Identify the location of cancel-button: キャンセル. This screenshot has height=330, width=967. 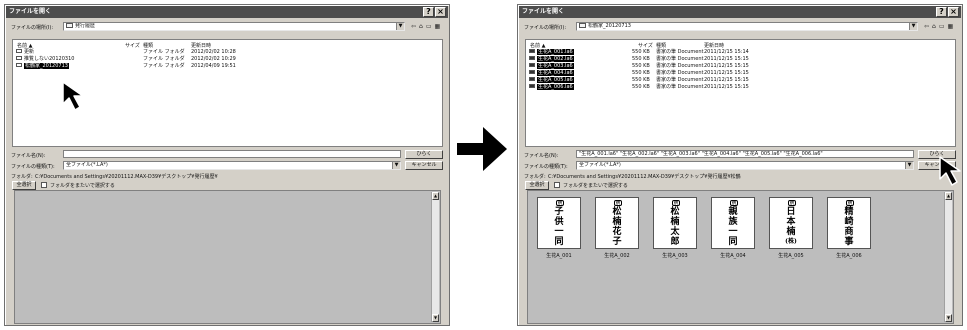
(424, 165).